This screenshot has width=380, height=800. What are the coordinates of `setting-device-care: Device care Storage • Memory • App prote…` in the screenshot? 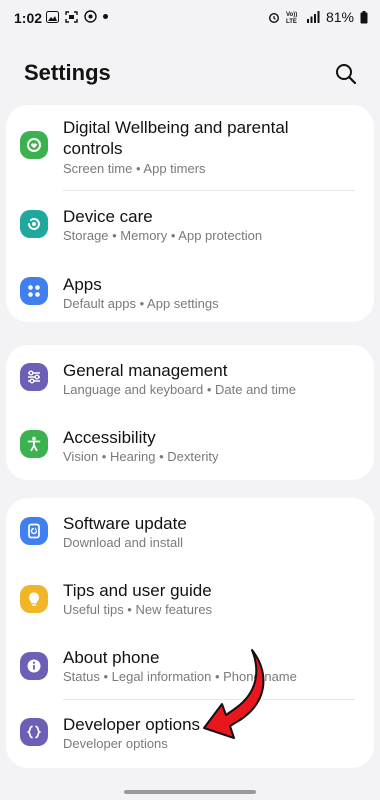 It's located at (190, 224).